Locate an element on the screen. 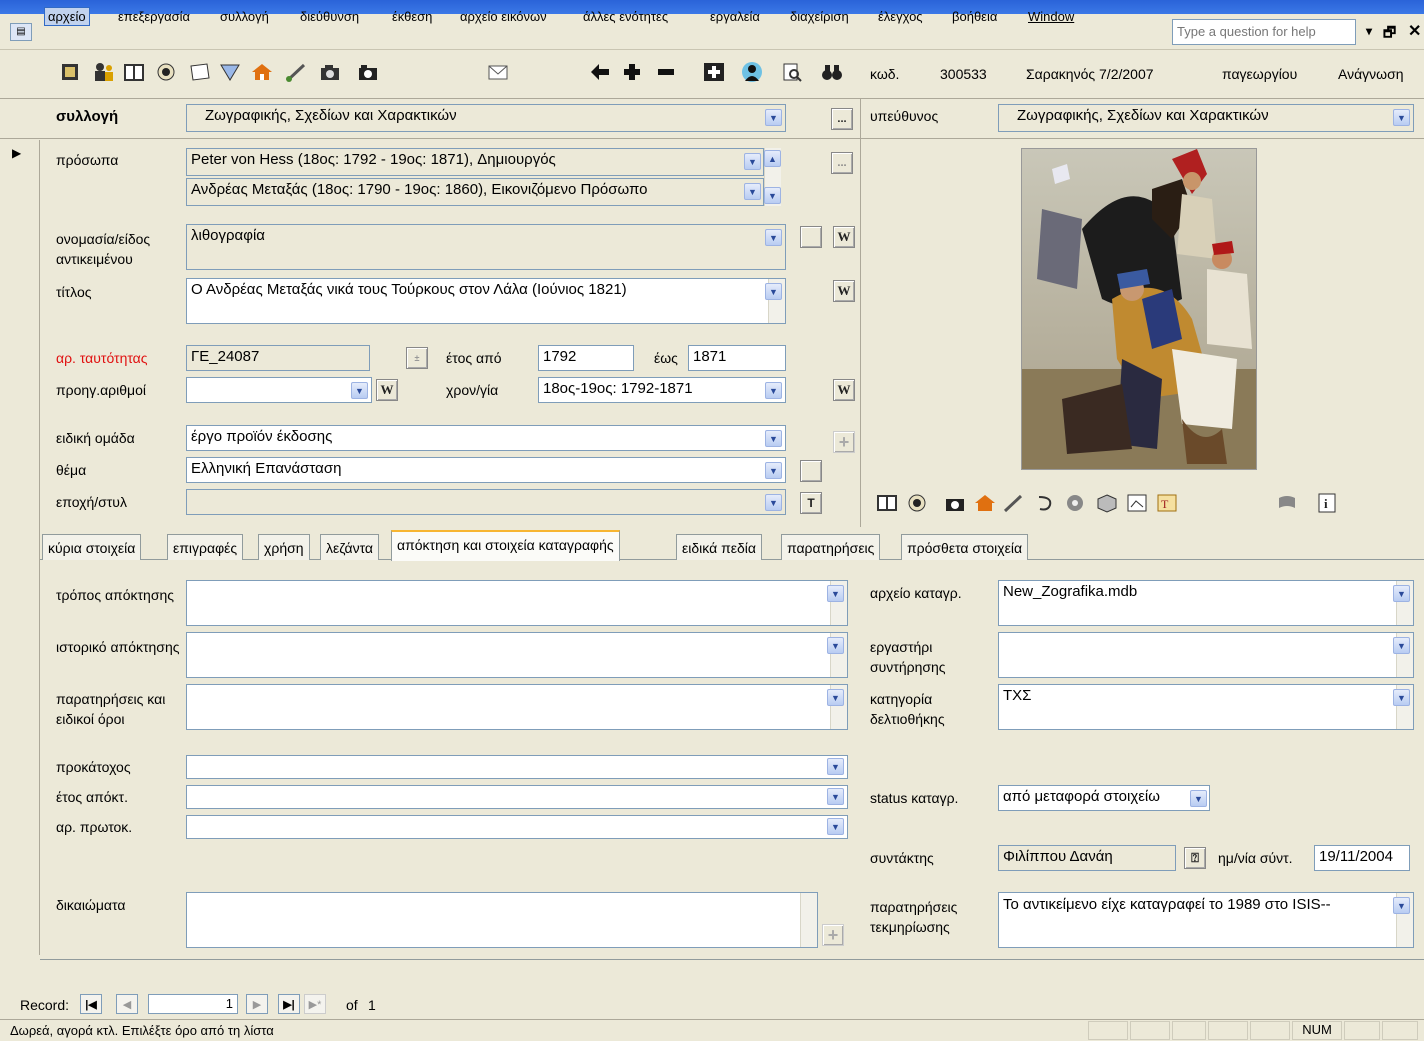 This screenshot has width=1424, height=1041. acq-method-field is located at coordinates (517, 603).